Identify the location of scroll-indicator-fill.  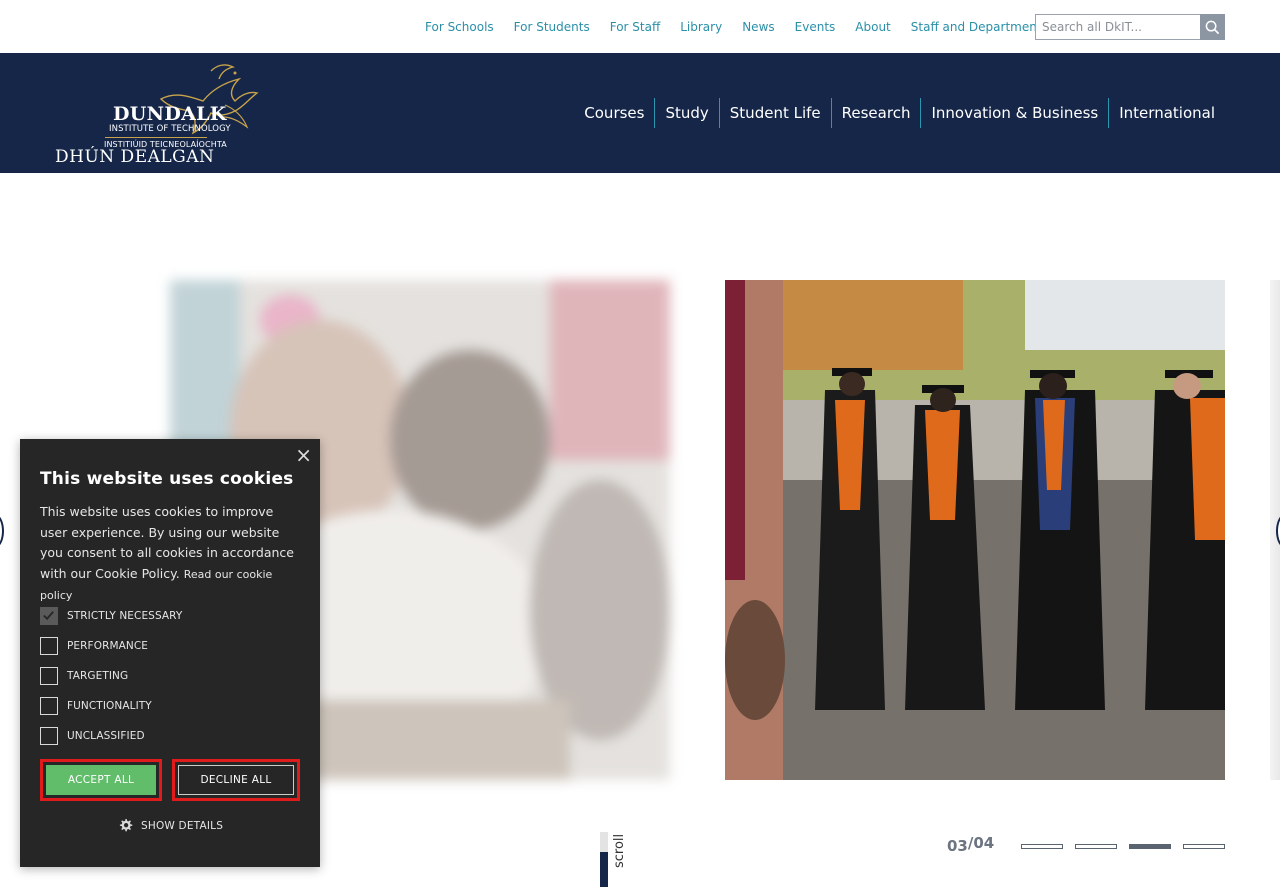
(604, 869).